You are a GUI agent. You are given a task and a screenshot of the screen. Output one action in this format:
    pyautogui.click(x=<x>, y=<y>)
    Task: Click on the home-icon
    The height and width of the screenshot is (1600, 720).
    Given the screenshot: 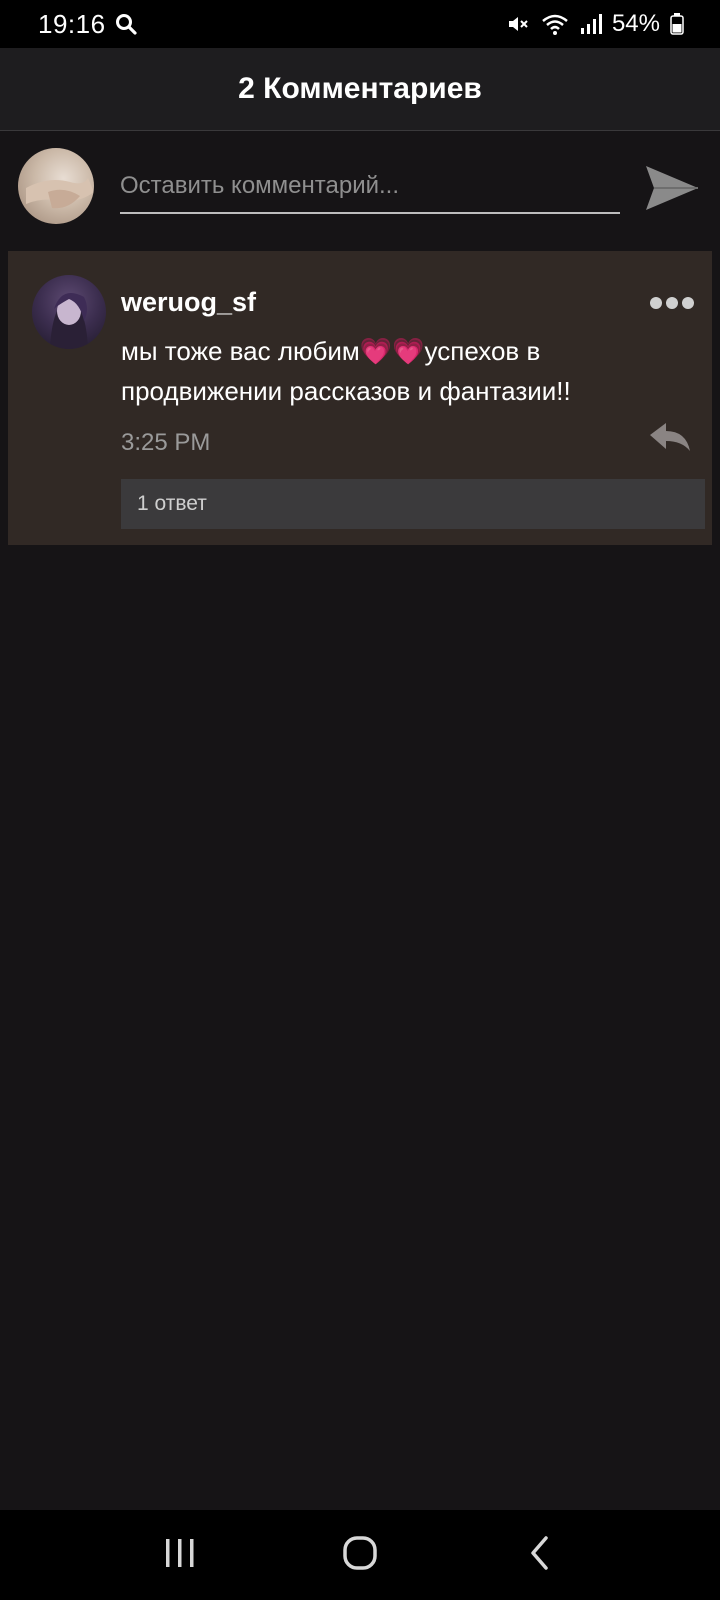 What is the action you would take?
    pyautogui.click(x=360, y=1555)
    